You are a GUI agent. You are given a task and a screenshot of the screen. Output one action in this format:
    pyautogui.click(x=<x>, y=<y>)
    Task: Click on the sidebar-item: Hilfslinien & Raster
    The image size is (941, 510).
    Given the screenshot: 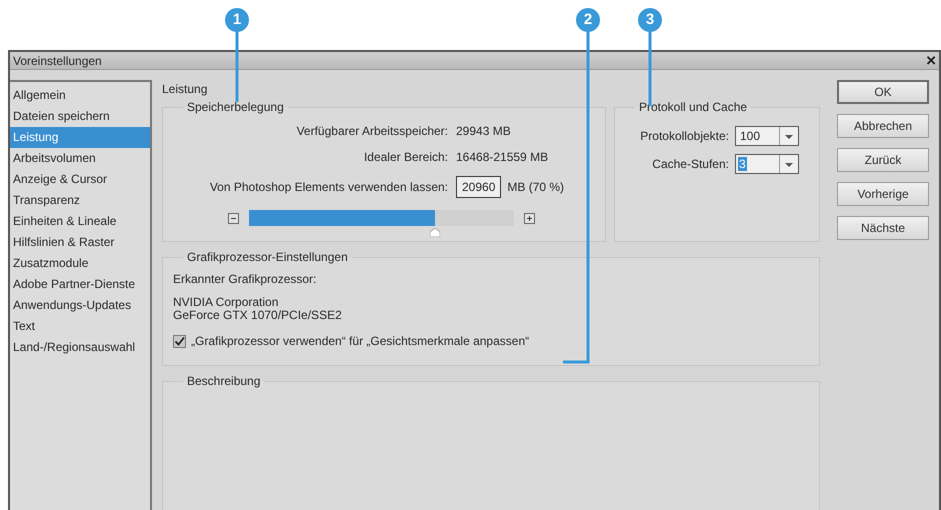 What is the action you would take?
    pyautogui.click(x=80, y=242)
    